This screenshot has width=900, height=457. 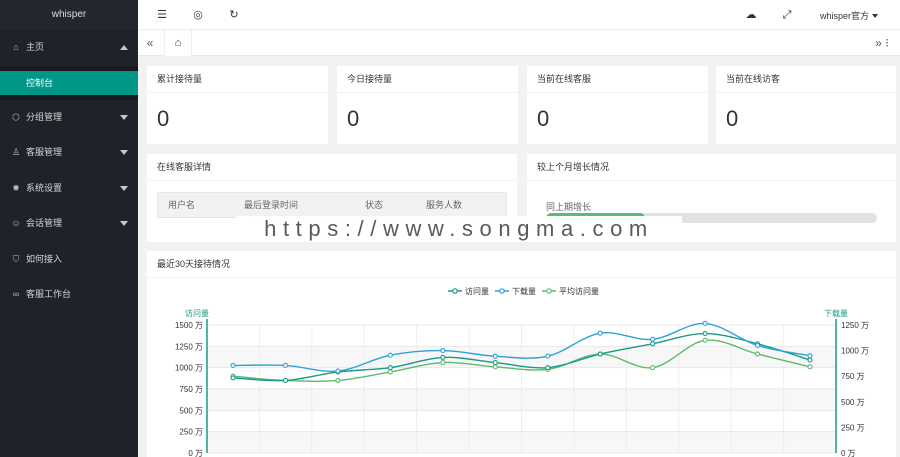 I want to click on sidebar-item: ∞ 客服工作台, so click(x=69, y=295).